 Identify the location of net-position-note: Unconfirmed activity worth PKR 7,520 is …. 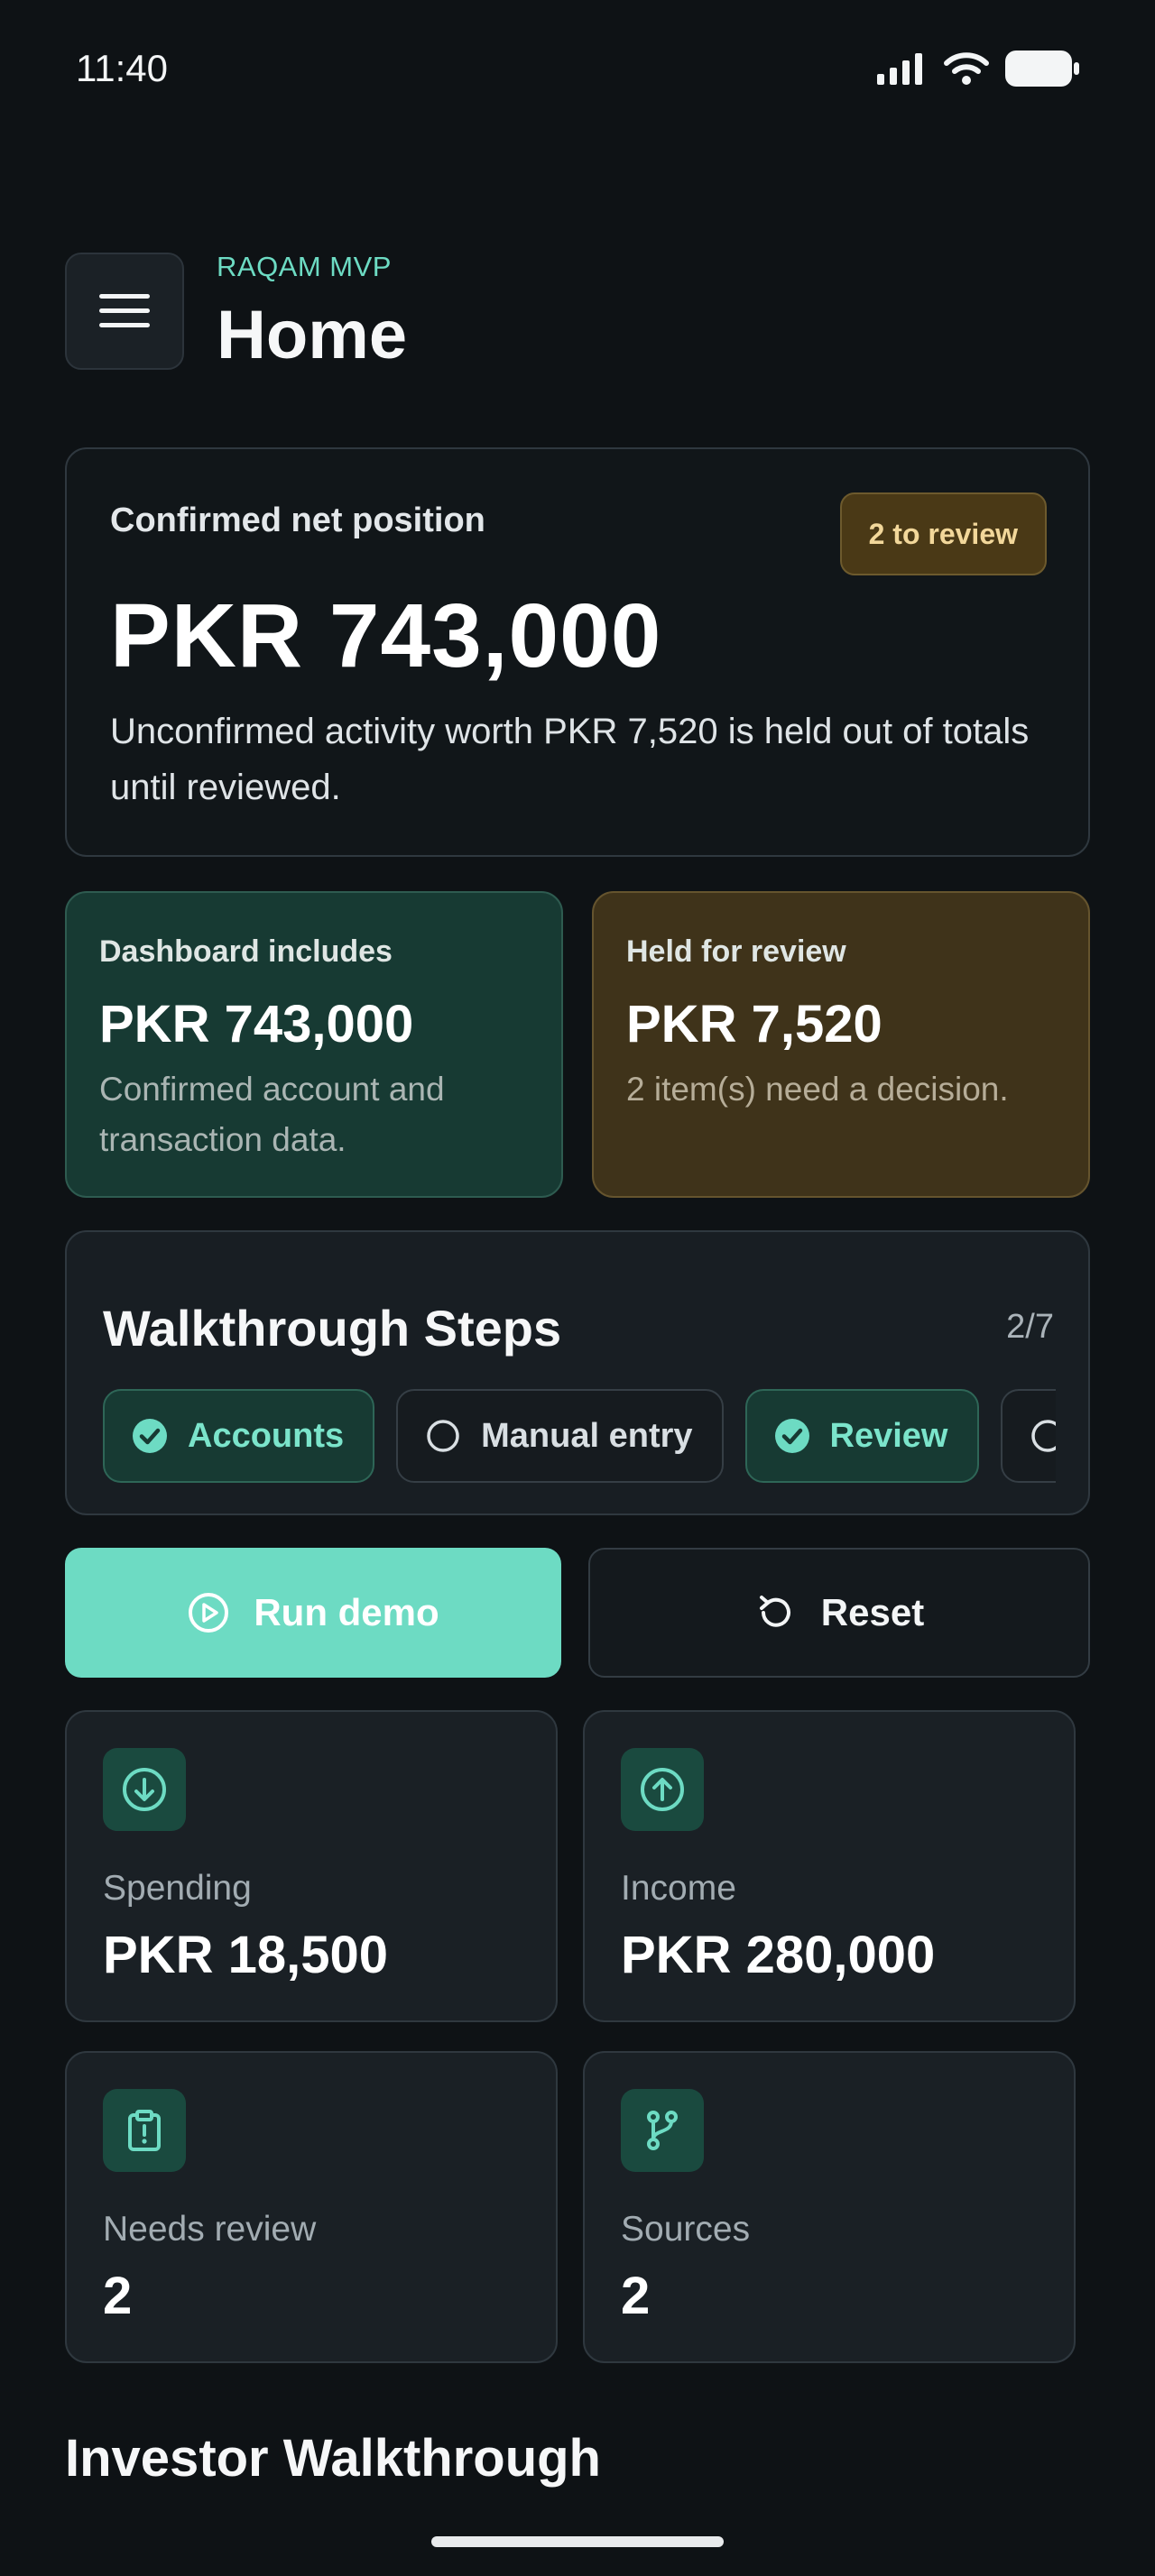
(570, 759).